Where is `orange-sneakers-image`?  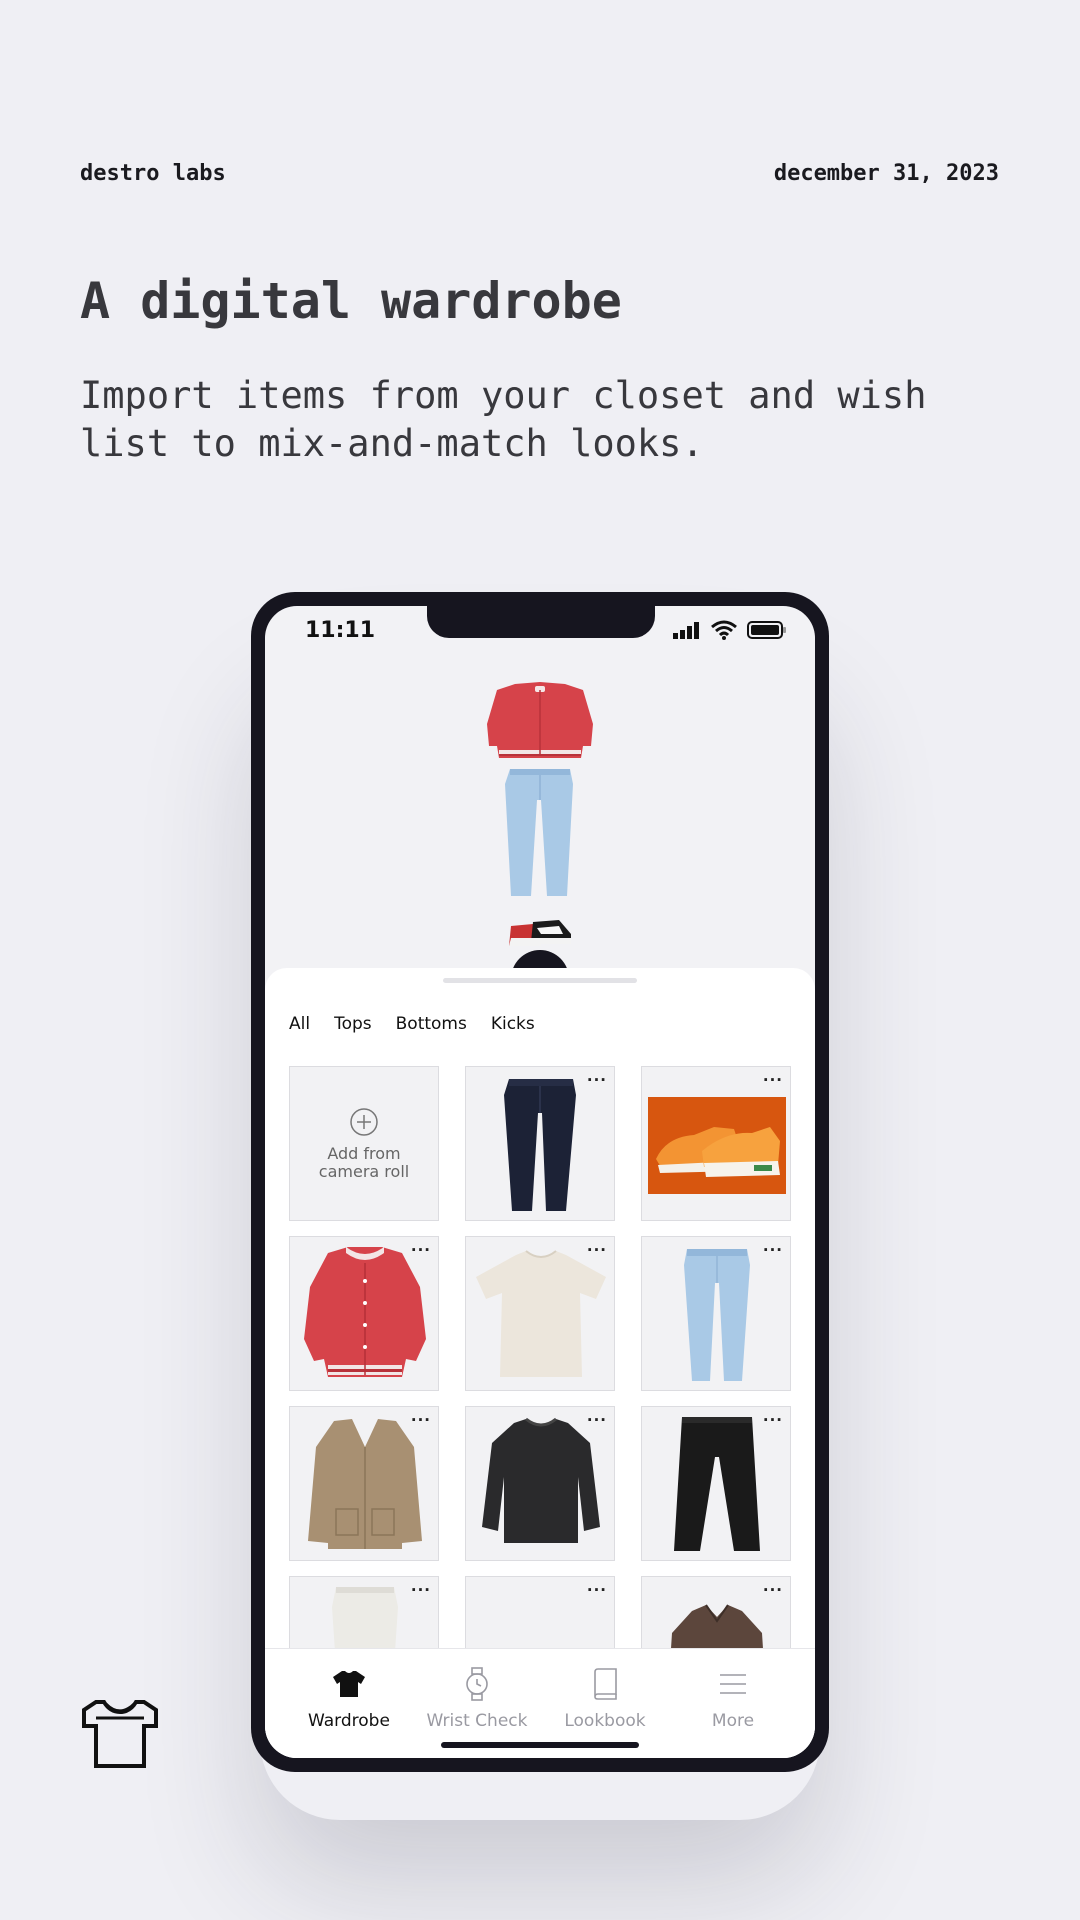
orange-sneakers-image is located at coordinates (717, 1145).